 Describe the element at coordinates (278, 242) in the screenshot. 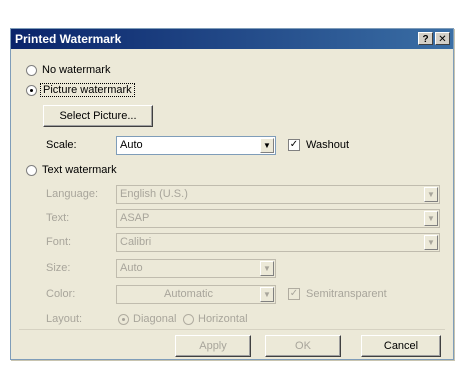

I see `font-dropdown: Calibri ▼` at that location.